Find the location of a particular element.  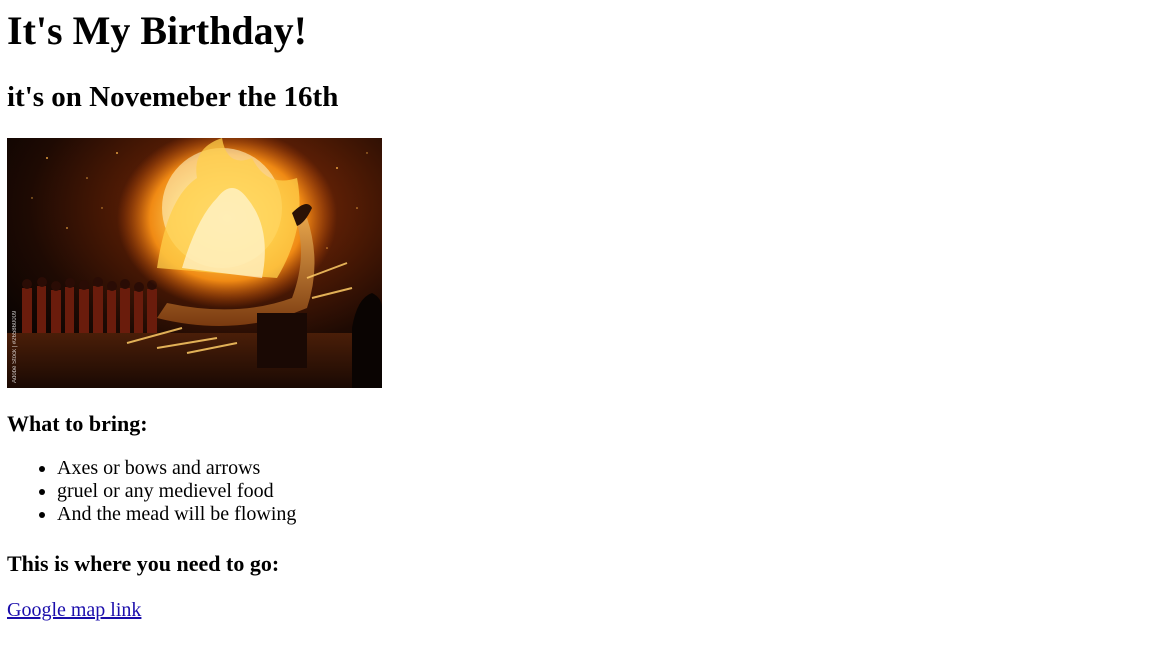

viking-ship-fire-image: Adobe Stock | #265860009 is located at coordinates (194, 263).